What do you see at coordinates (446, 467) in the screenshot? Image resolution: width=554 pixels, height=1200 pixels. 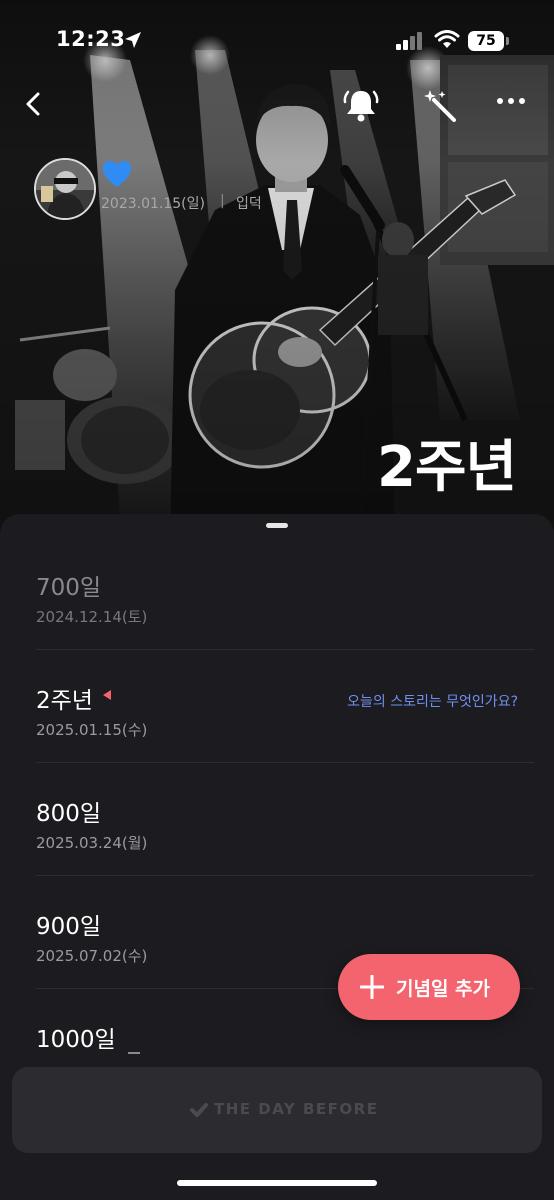 I see `current-anniversary-title: 2주년` at bounding box center [446, 467].